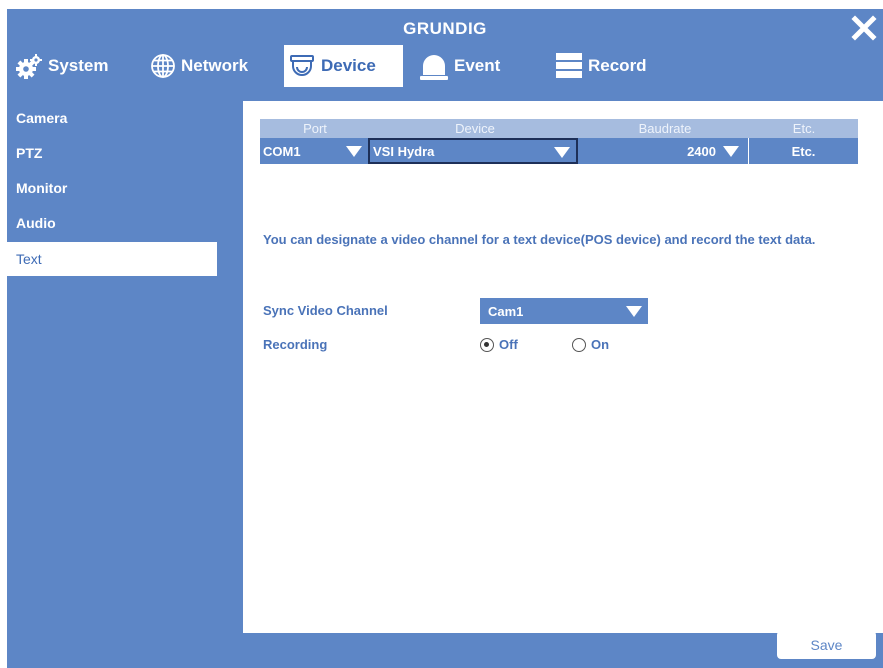  Describe the element at coordinates (600, 344) in the screenshot. I see `recording-on-label: On` at that location.